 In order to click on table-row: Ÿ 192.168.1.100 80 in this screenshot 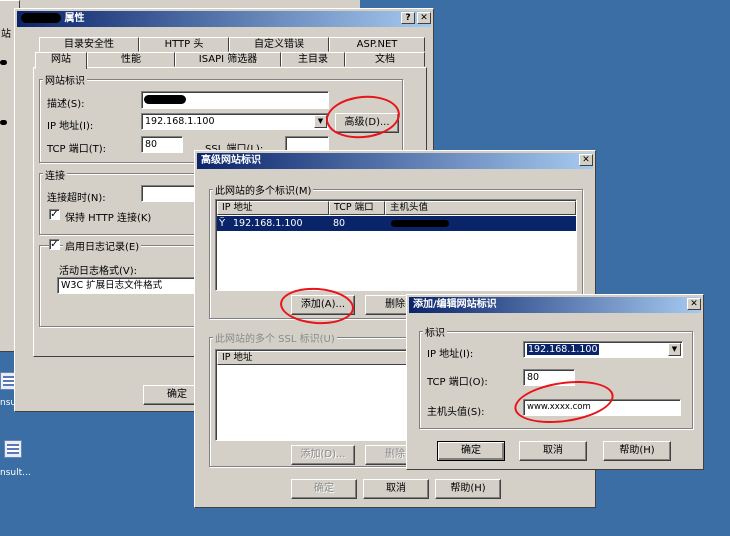, I will do `click(396, 223)`.